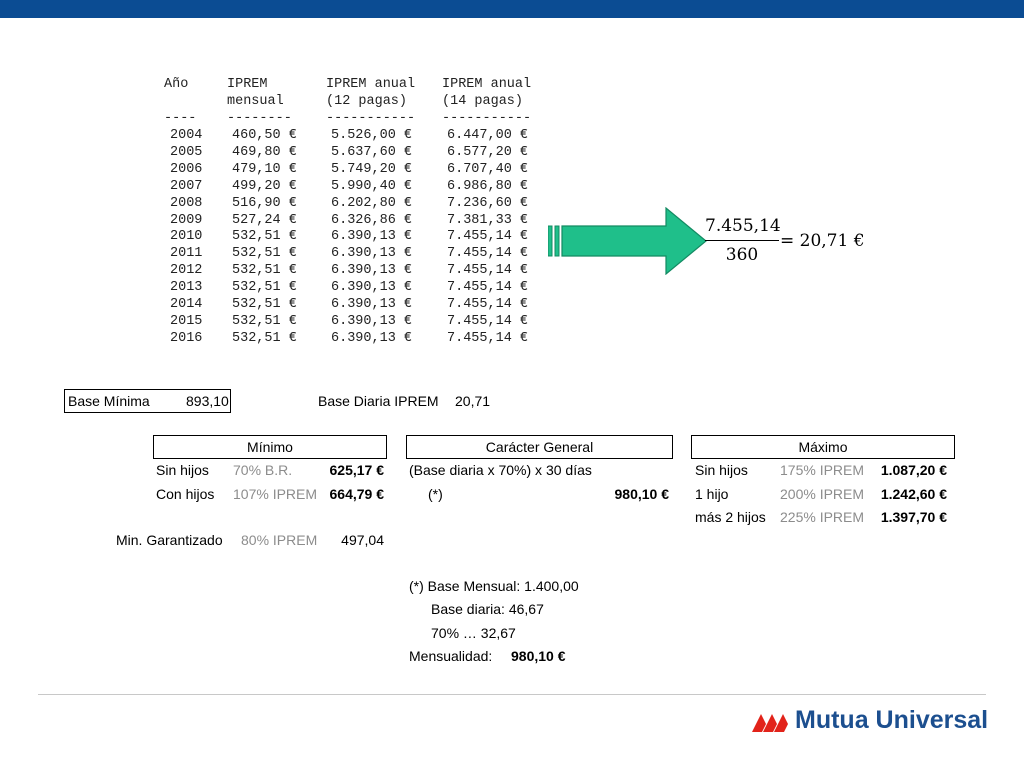  I want to click on base-minima-label: Base Mínima, so click(109, 401).